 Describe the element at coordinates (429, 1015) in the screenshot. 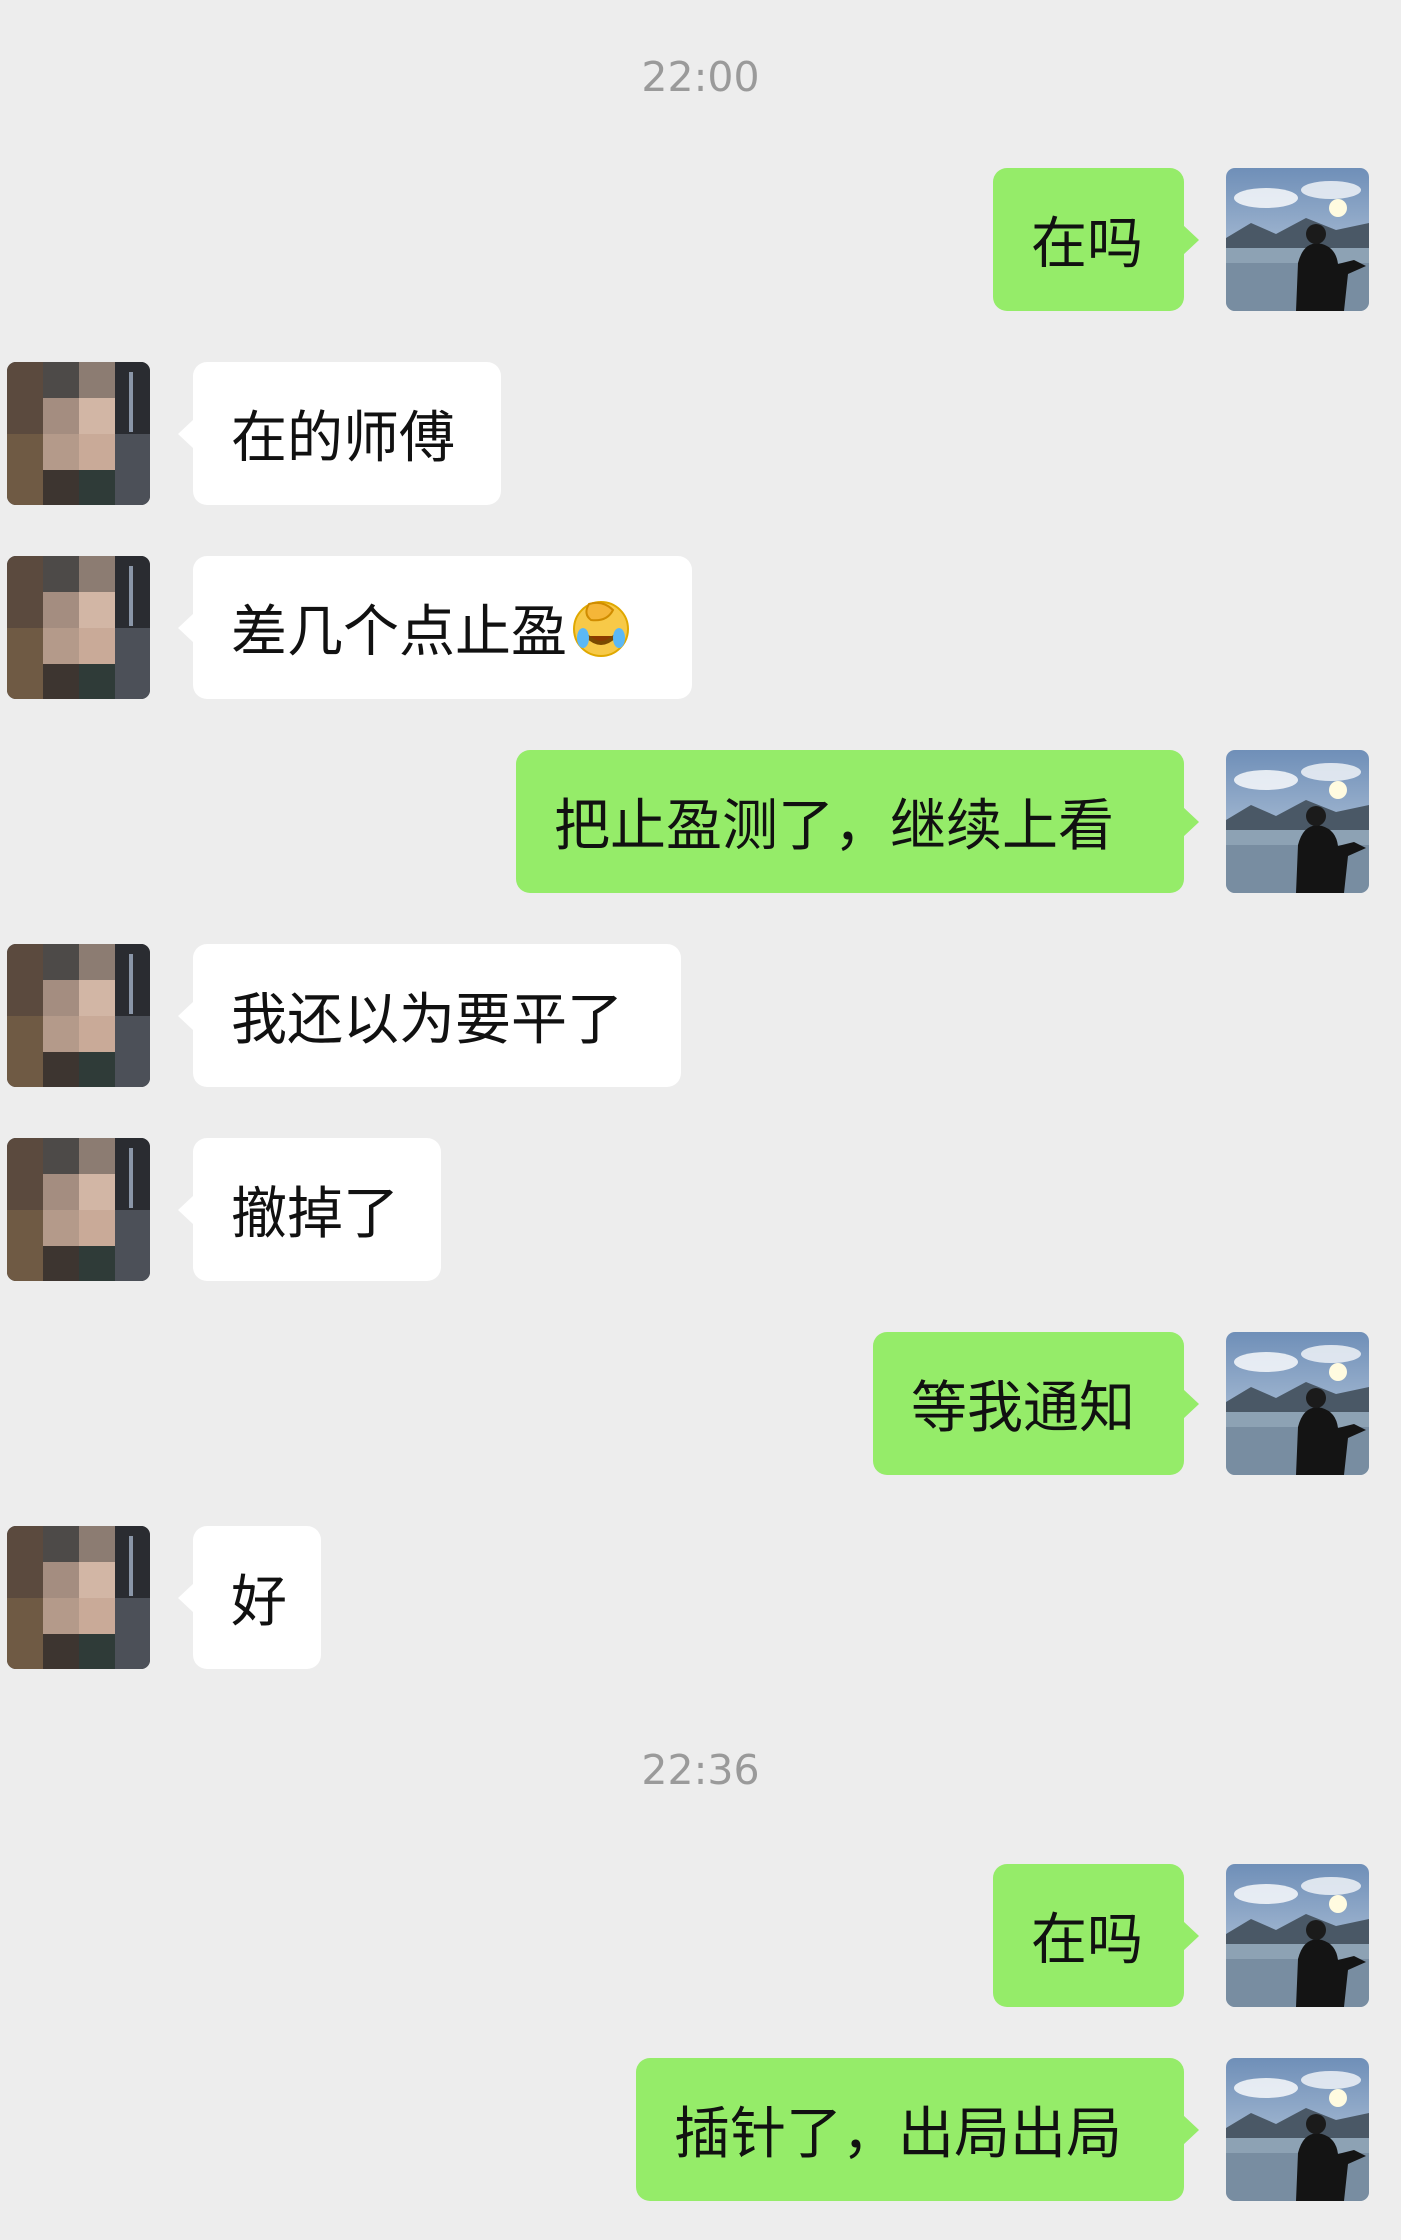

I see `incoming-message-bubble: 我还以为要平了` at that location.